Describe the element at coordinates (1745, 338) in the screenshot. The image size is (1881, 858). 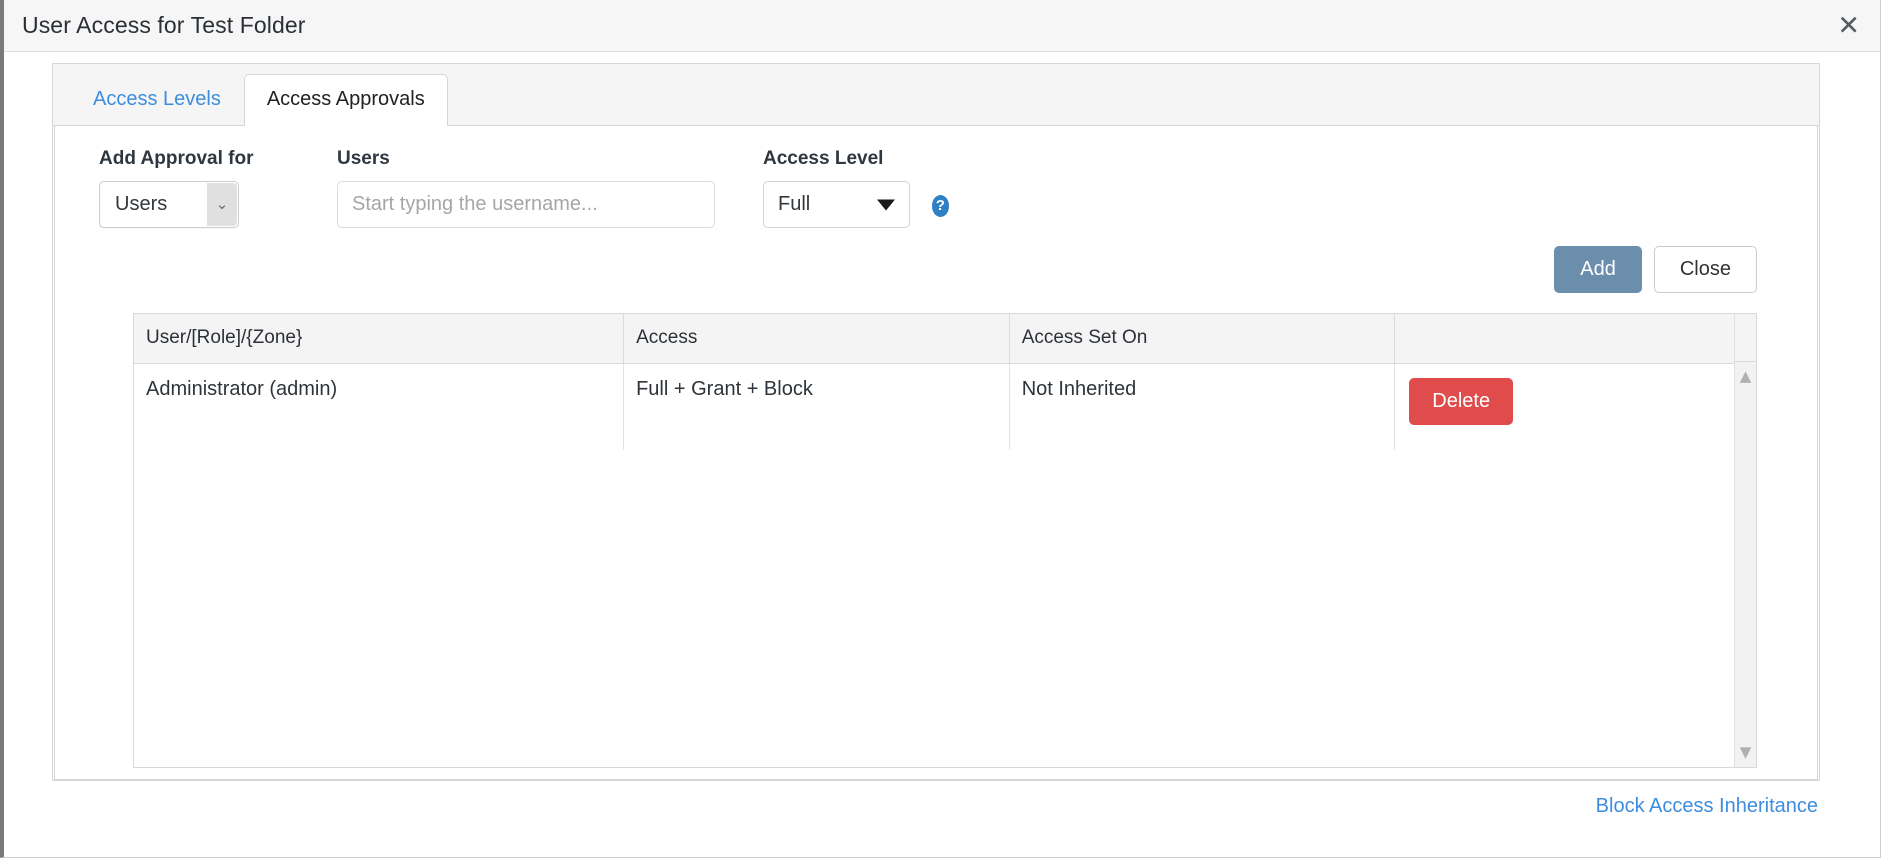
I see `scrollbar-header-spacer` at that location.